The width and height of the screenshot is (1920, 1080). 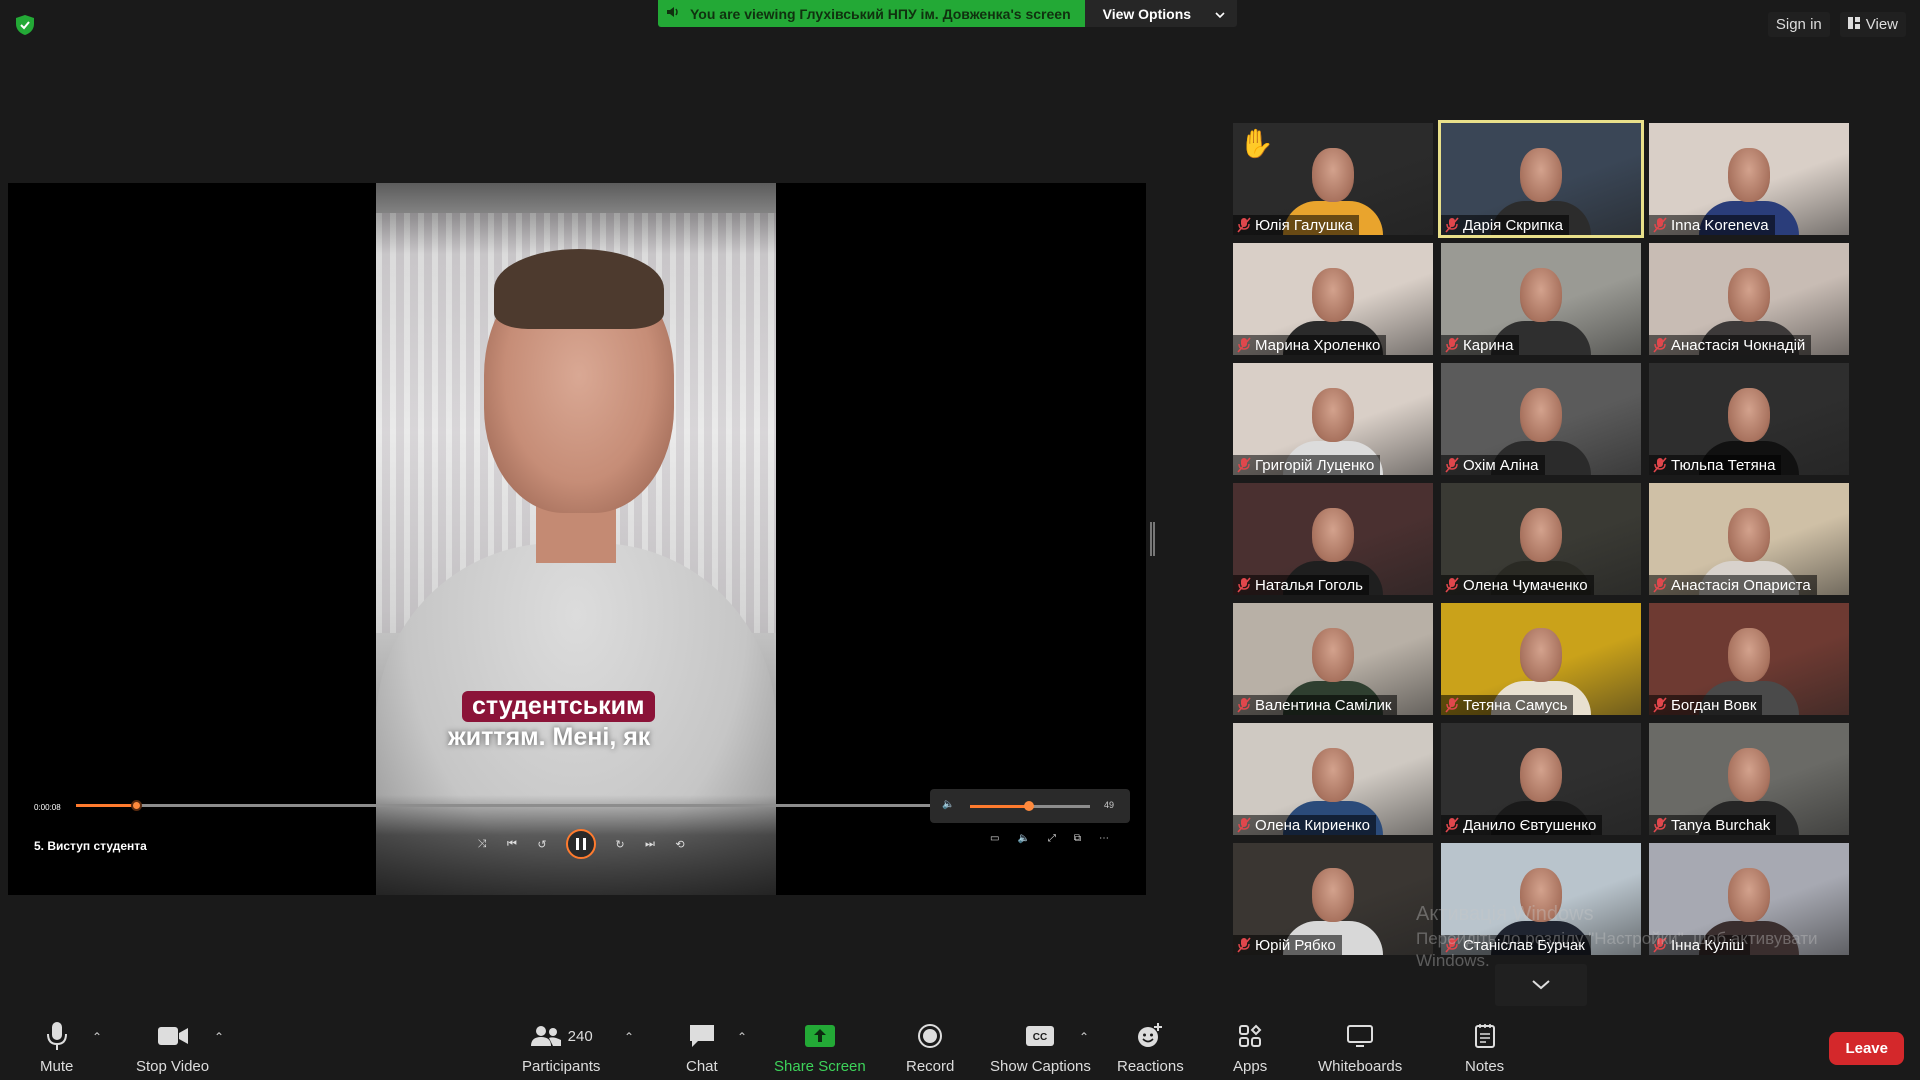 What do you see at coordinates (1287, 945) in the screenshot?
I see `participant-name-bar: Юрій Рябко` at bounding box center [1287, 945].